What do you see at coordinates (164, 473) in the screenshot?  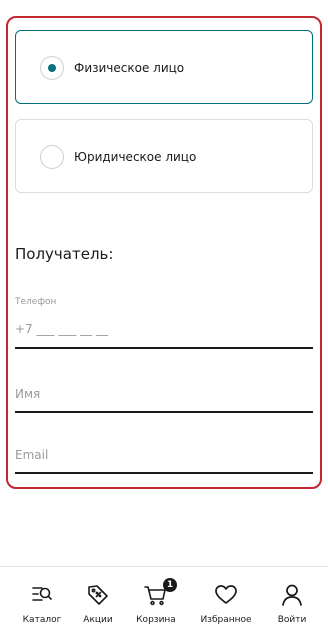 I see `email-underline` at bounding box center [164, 473].